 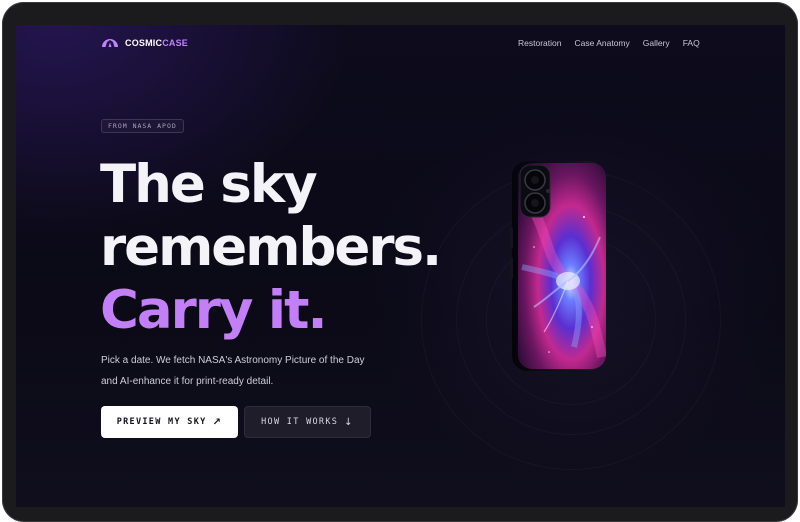 I want to click on headline-line-3-accent: Carry it., so click(x=214, y=310).